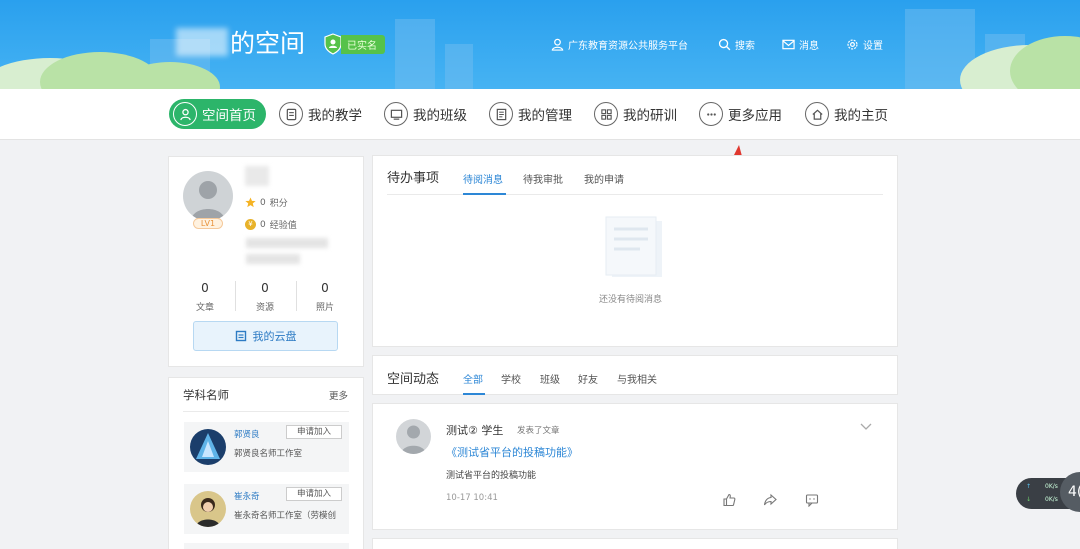  What do you see at coordinates (440, 116) in the screenshot?
I see `nav-label: 我的班级` at bounding box center [440, 116].